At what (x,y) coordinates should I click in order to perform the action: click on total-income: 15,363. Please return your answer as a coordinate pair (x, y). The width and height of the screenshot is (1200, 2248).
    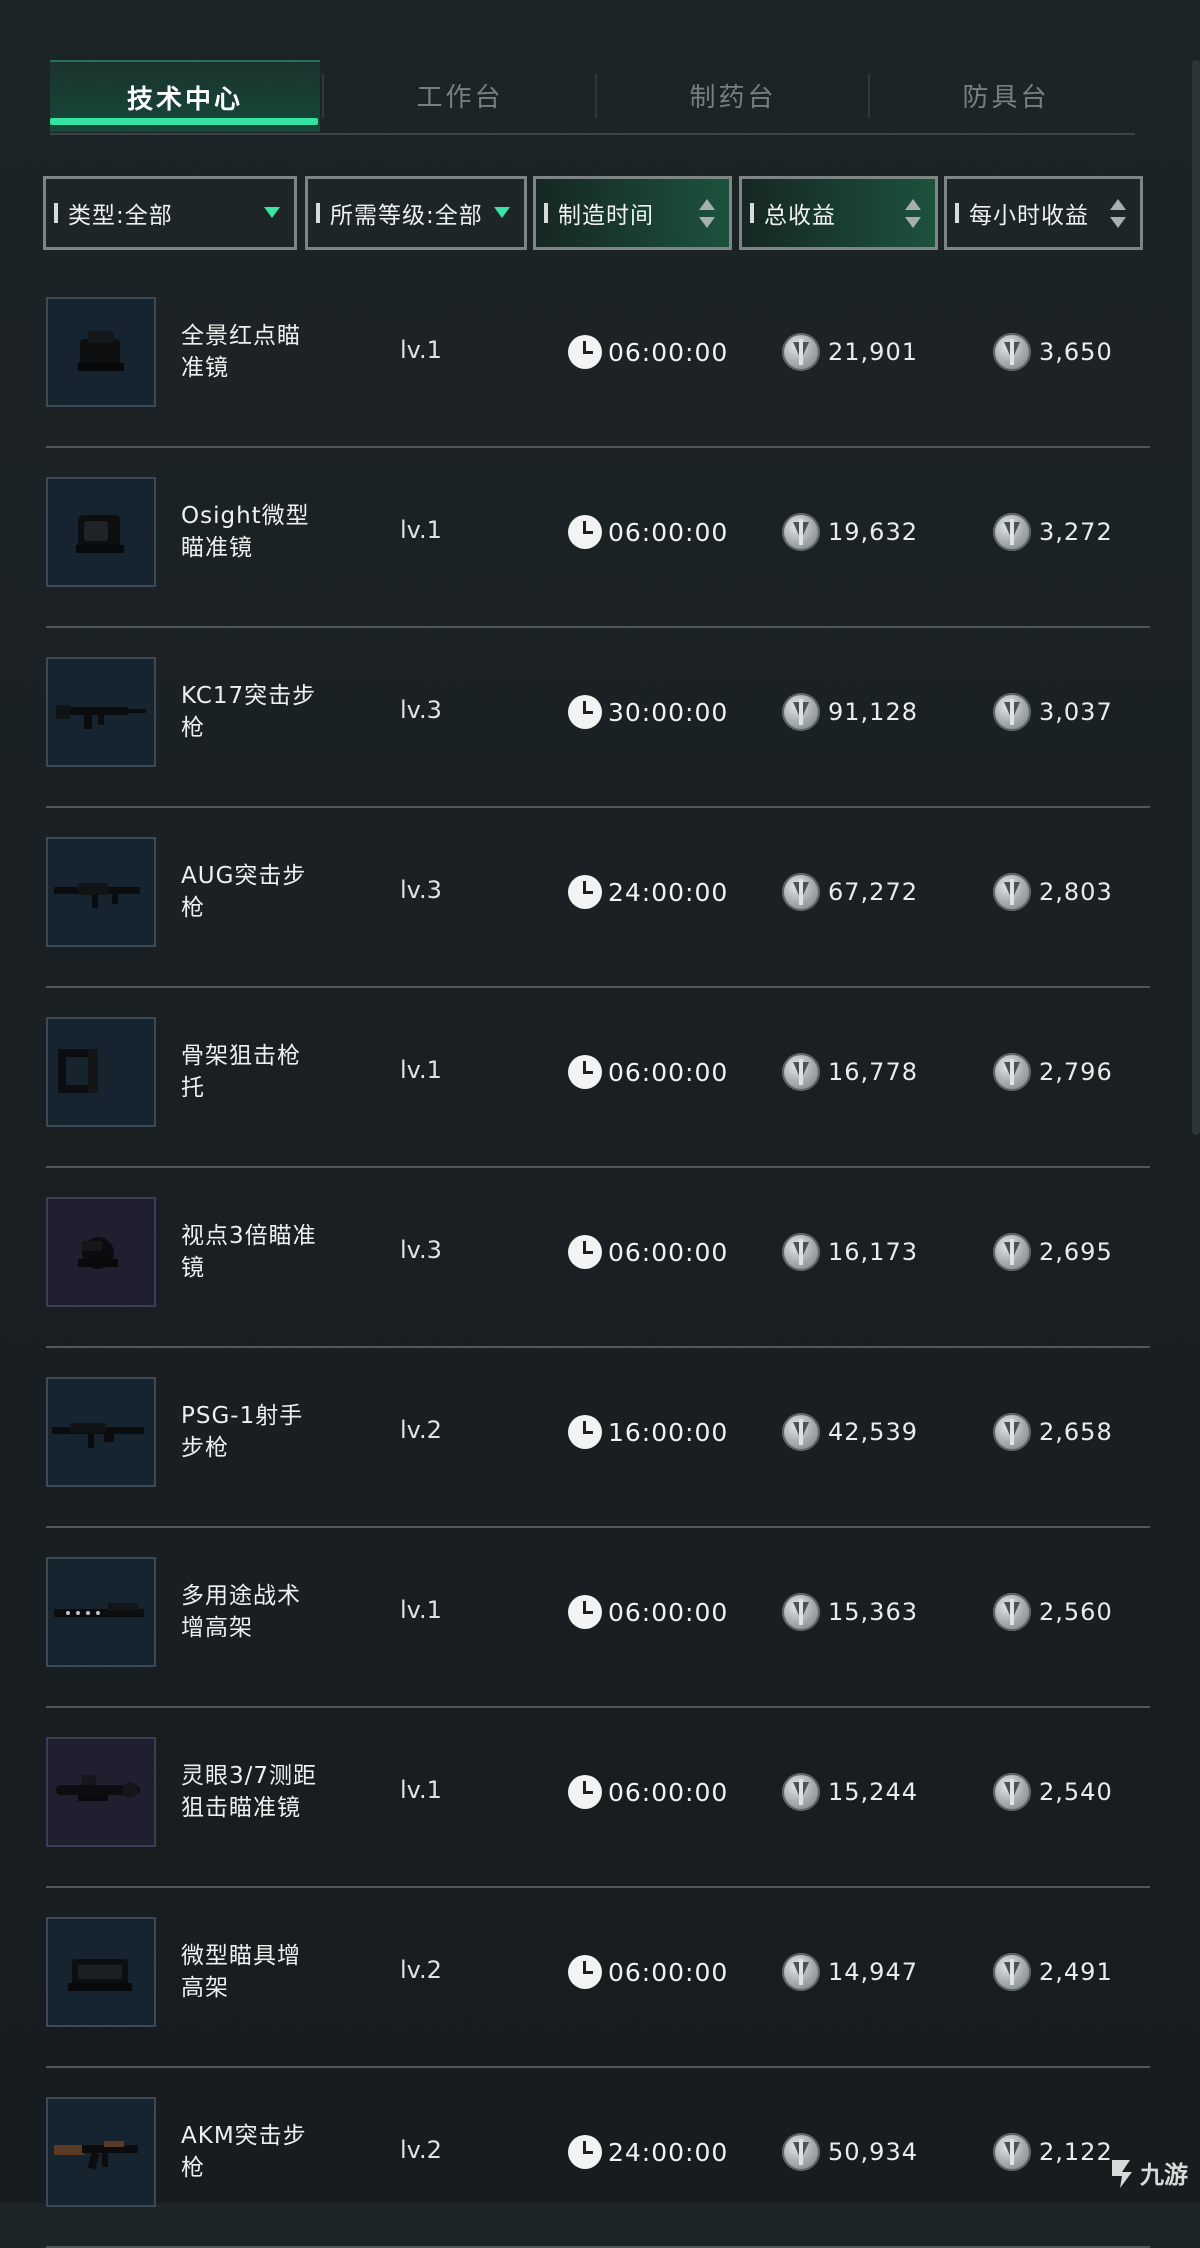
    Looking at the image, I should click on (850, 1612).